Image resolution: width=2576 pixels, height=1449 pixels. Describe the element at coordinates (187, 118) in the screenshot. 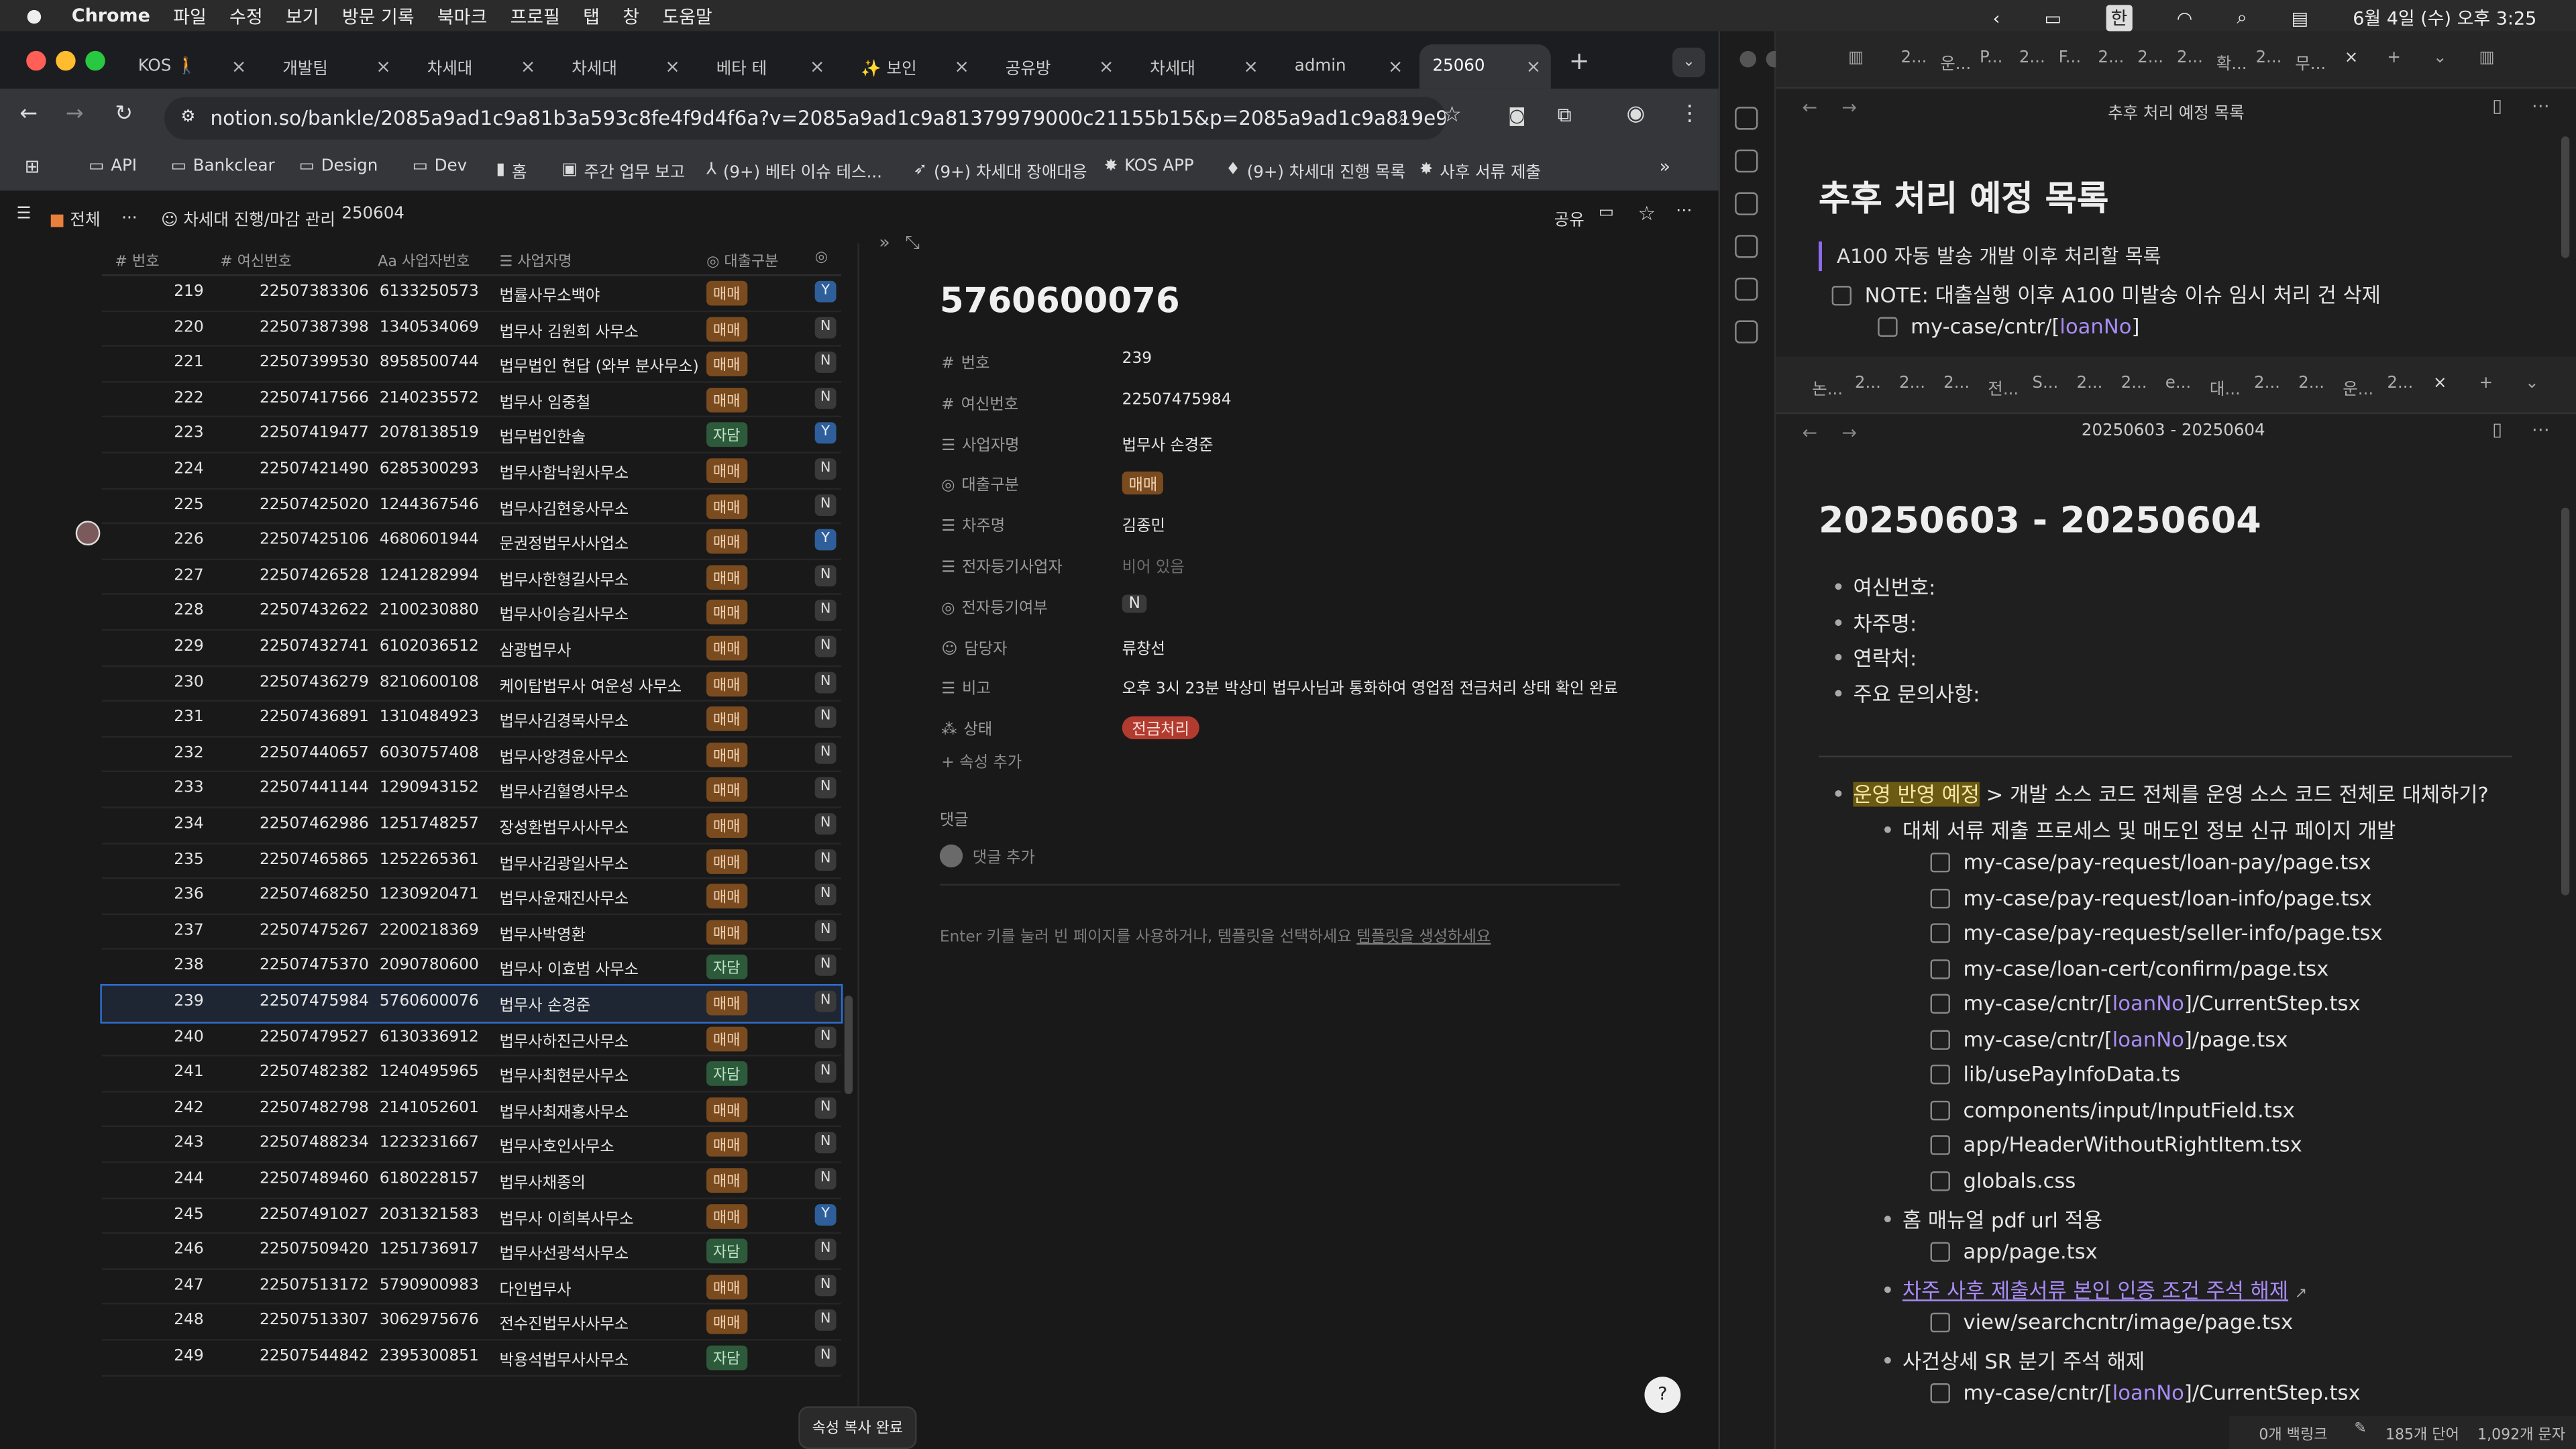

I see `site-info-icon: ⚙` at that location.